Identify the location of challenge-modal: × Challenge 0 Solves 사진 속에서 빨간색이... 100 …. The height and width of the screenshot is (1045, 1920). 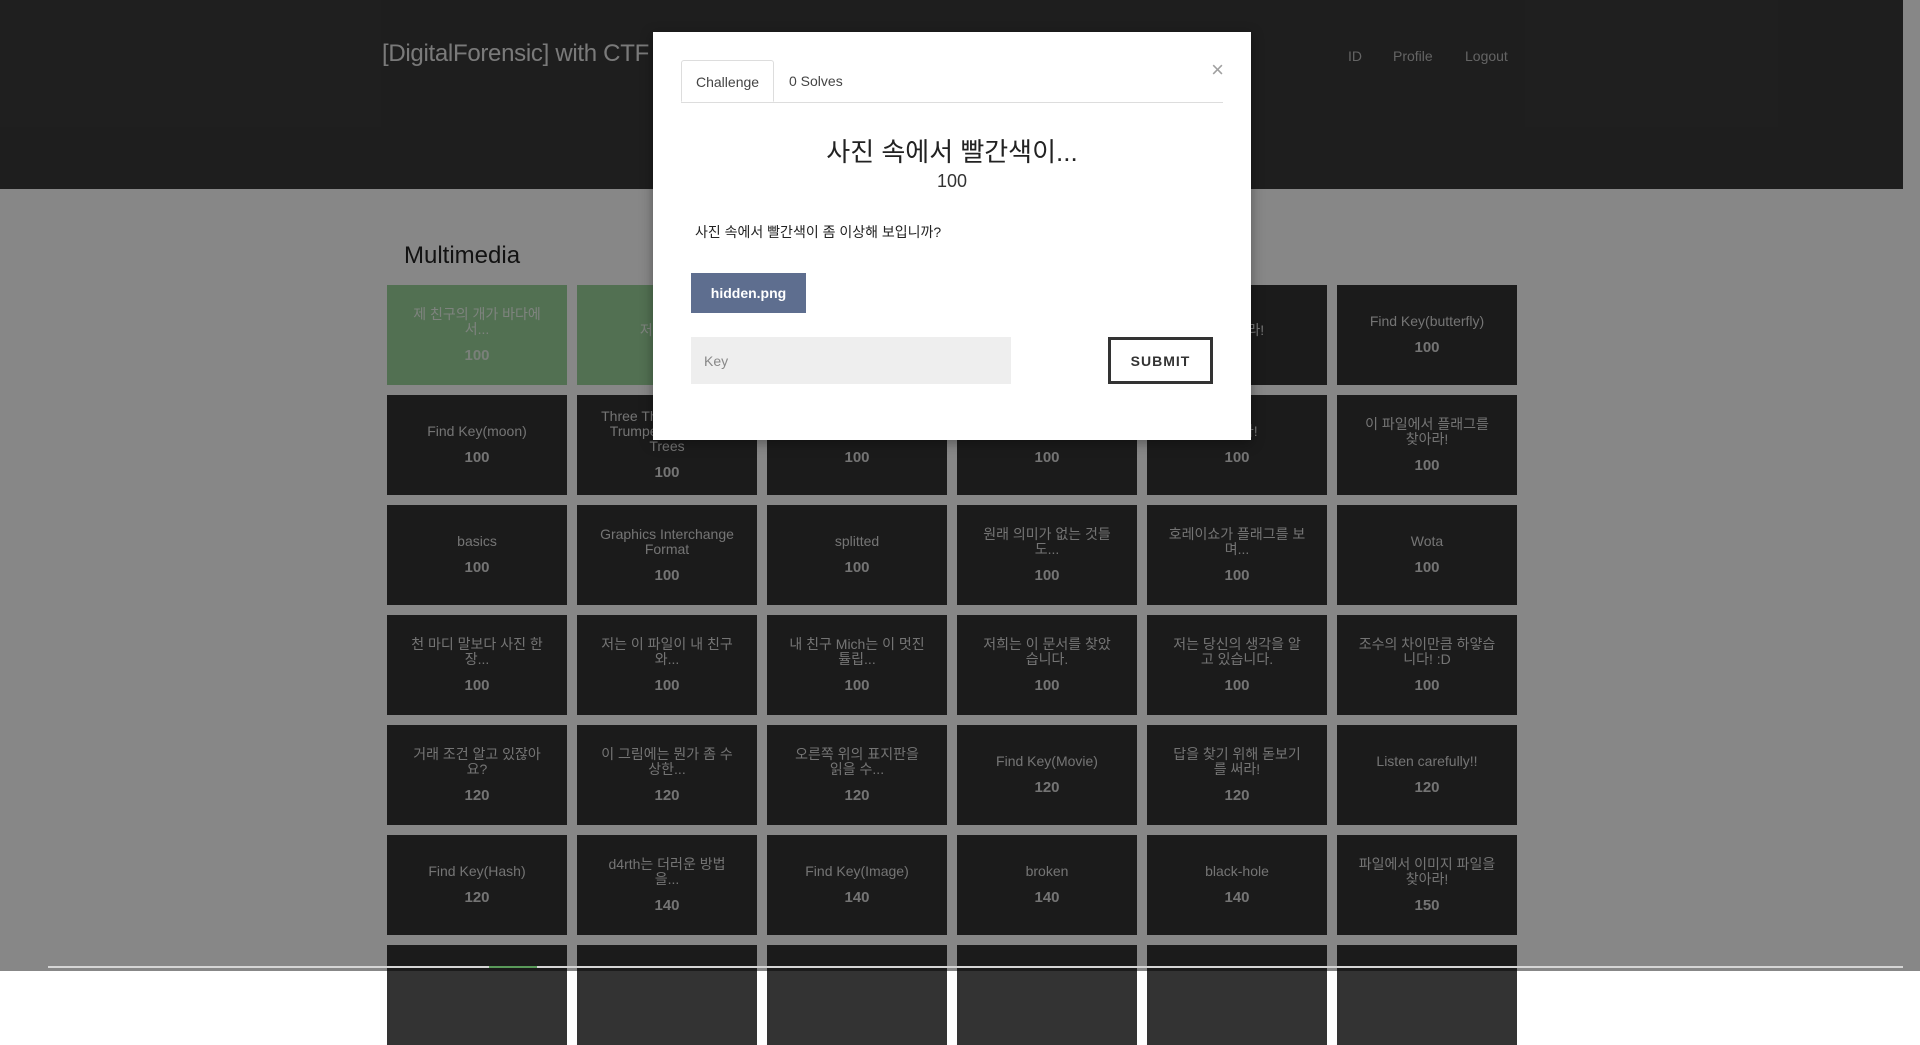
(952, 236).